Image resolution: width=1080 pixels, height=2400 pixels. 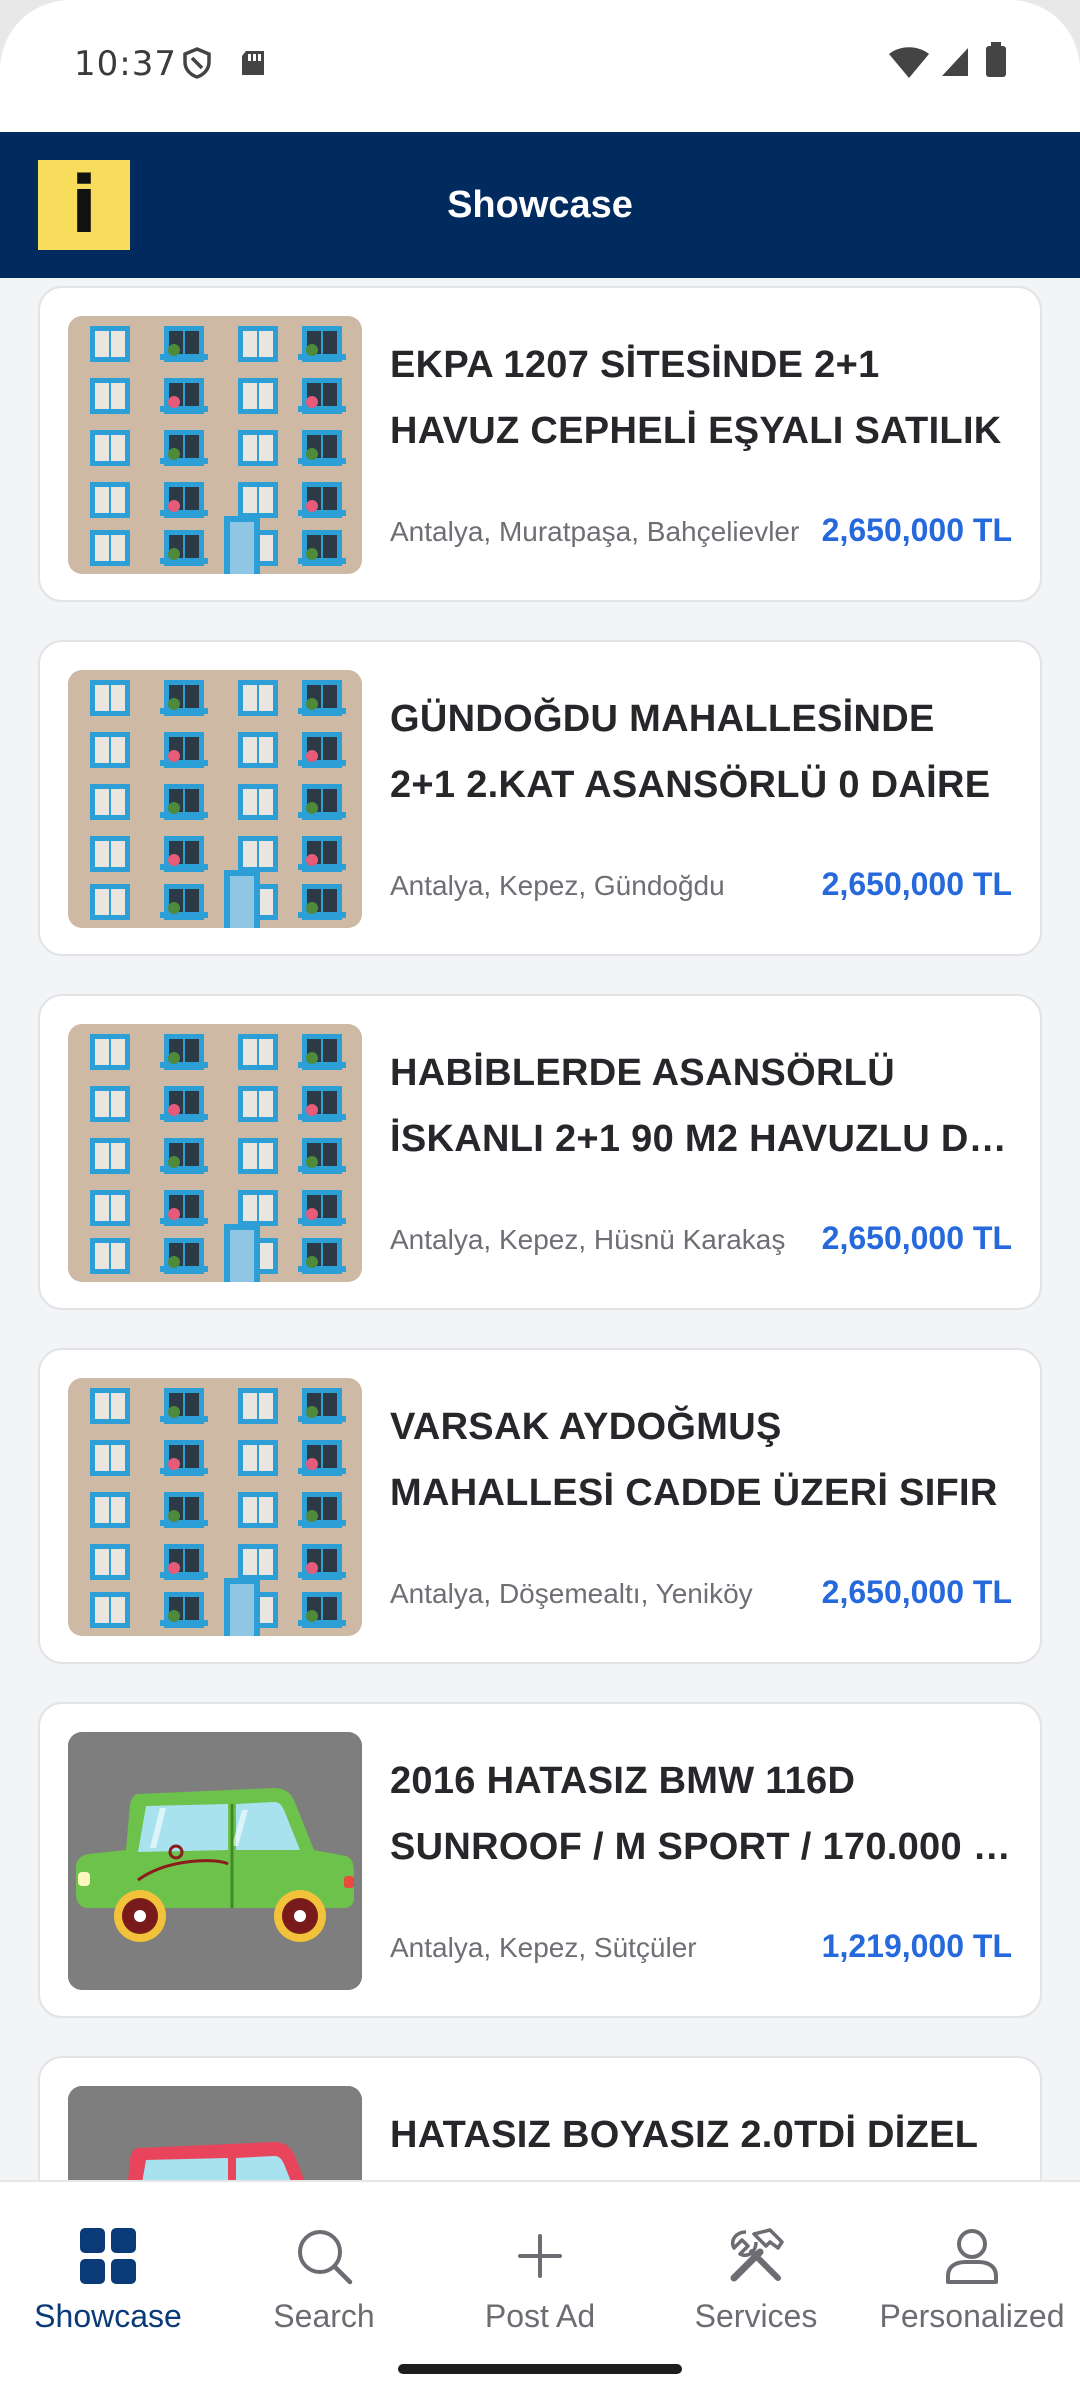 What do you see at coordinates (540, 2369) in the screenshot?
I see `home-indicator` at bounding box center [540, 2369].